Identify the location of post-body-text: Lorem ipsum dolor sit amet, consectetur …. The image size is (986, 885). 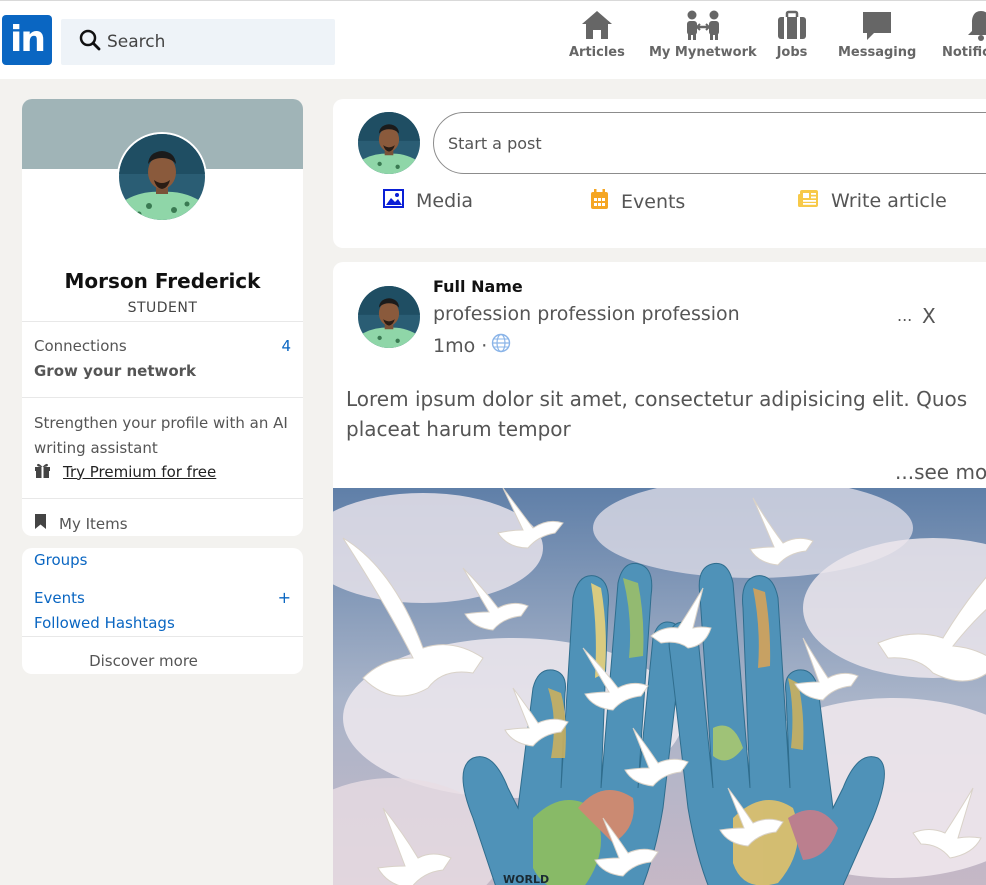
(657, 414).